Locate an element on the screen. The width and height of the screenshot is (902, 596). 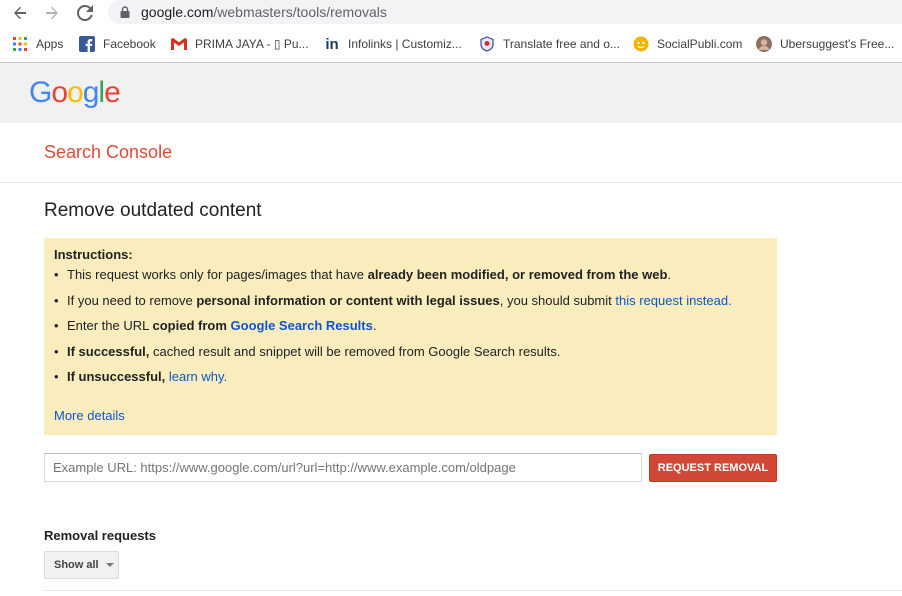
learn-why-link: learn why is located at coordinates (196, 376).